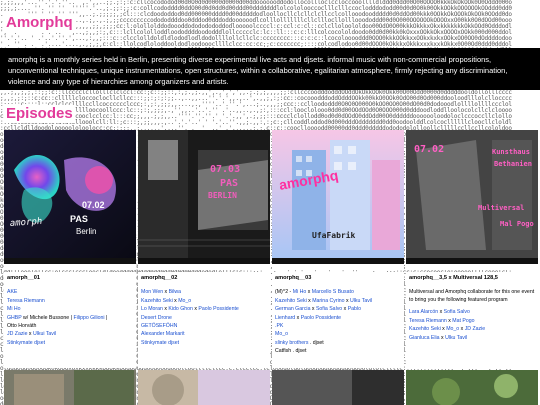  What do you see at coordinates (70, 334) in the screenshot?
I see `lineup-row: JD Zazie x Ulkui Tavil` at bounding box center [70, 334].